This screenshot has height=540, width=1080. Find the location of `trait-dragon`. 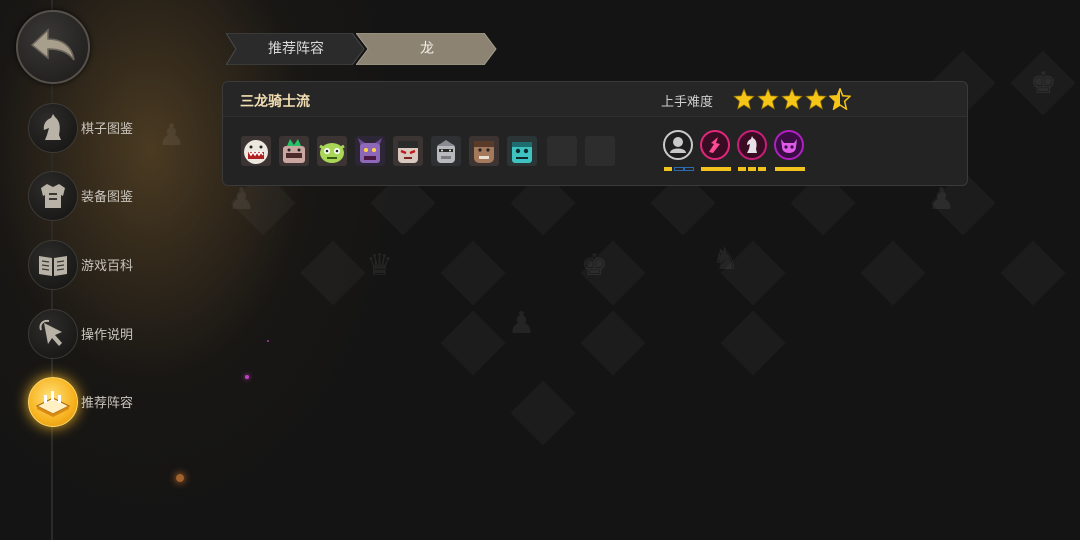

trait-dragon is located at coordinates (715, 145).